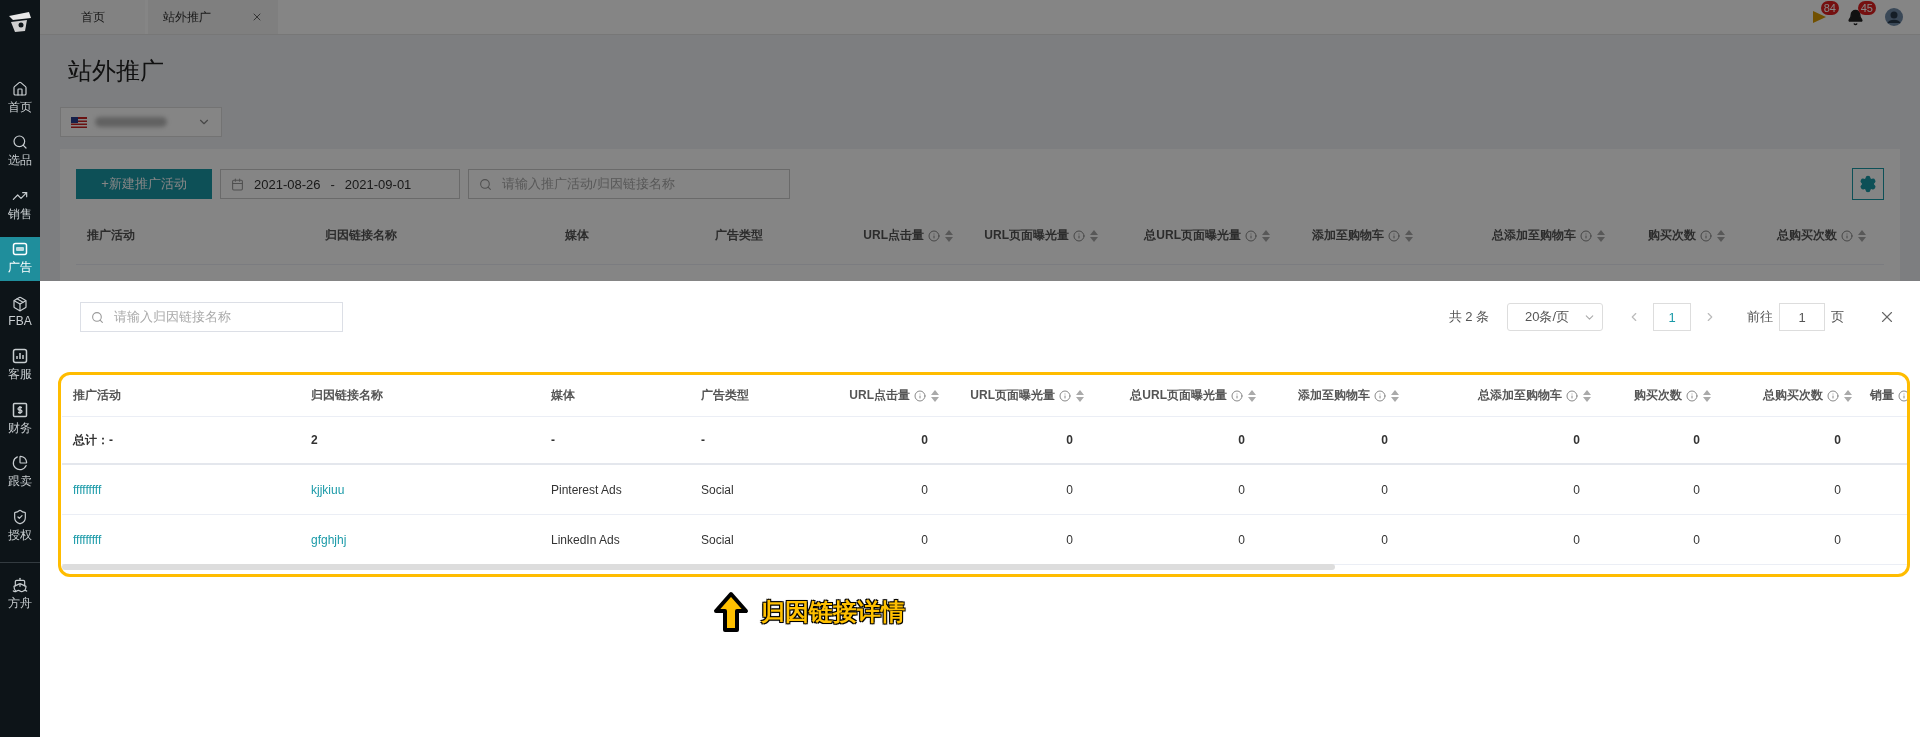  What do you see at coordinates (20, 98) in the screenshot?
I see `sidebar-item: 首页` at bounding box center [20, 98].